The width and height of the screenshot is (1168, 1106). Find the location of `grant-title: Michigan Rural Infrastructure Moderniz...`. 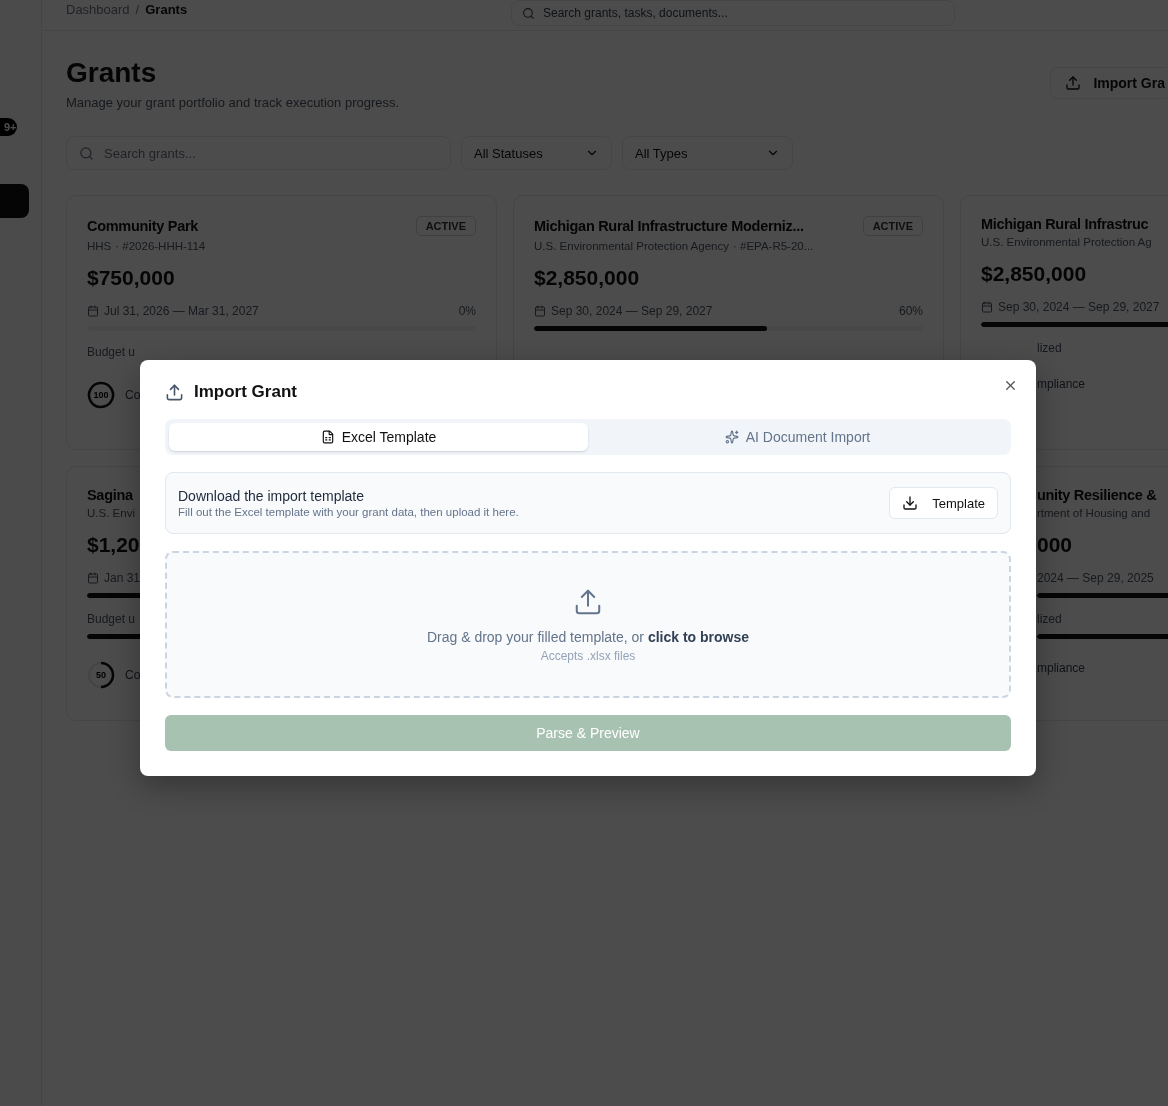

grant-title: Michigan Rural Infrastructure Moderniz... is located at coordinates (669, 226).